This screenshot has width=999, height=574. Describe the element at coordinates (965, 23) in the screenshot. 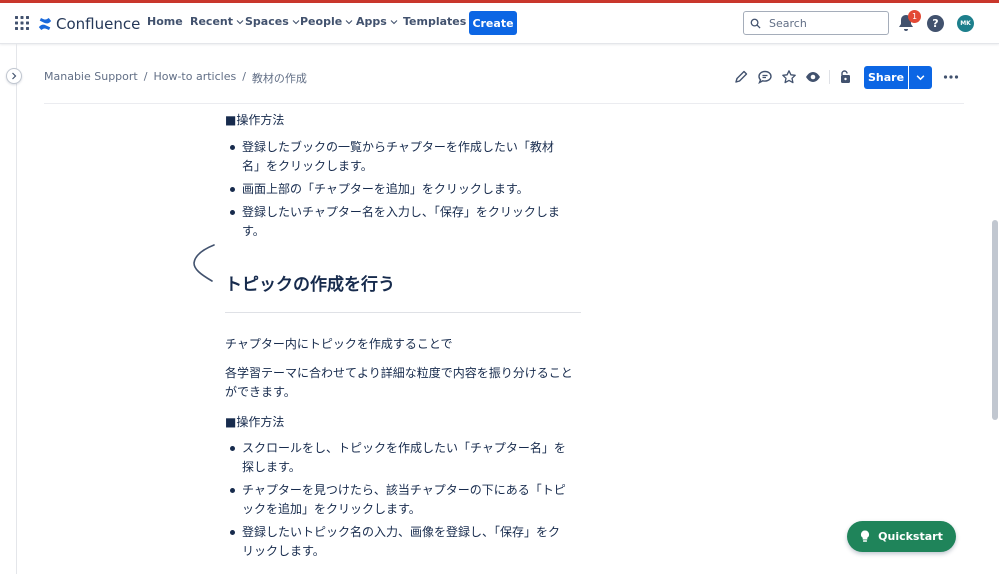

I see `user-avatar: MK` at that location.